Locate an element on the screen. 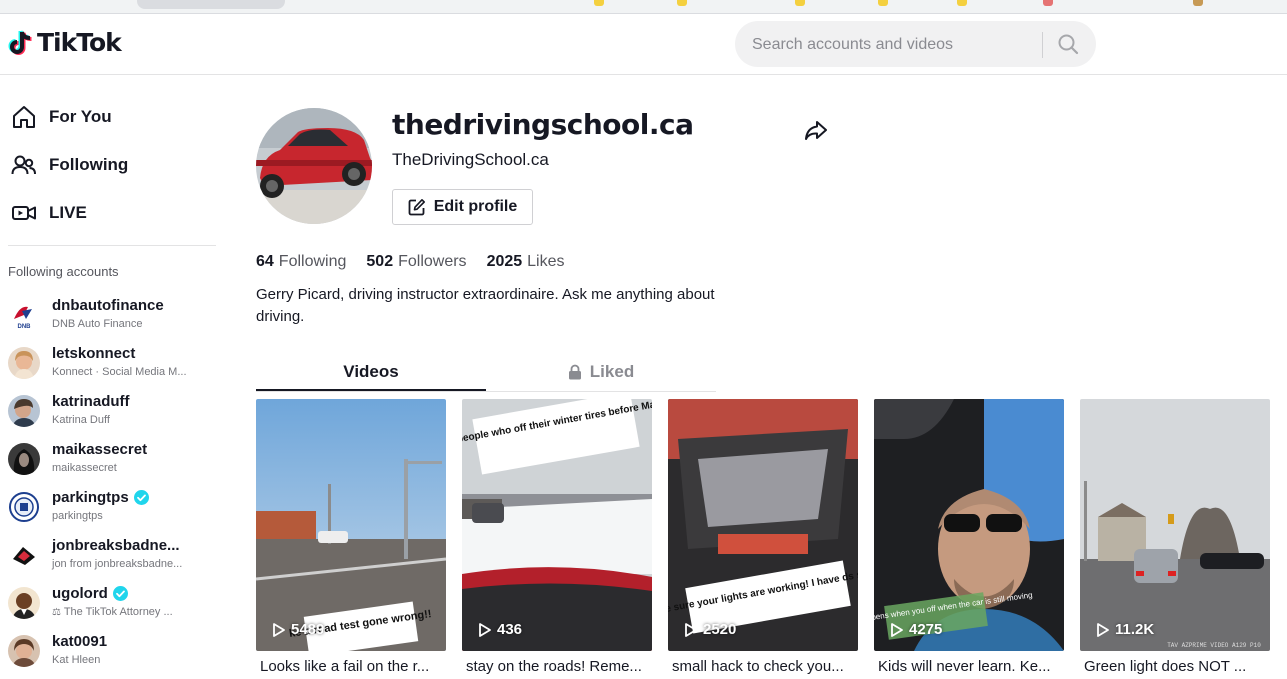 Image resolution: width=1287 pixels, height=679 pixels. svg-text: DNB is located at coordinates (25, 327).